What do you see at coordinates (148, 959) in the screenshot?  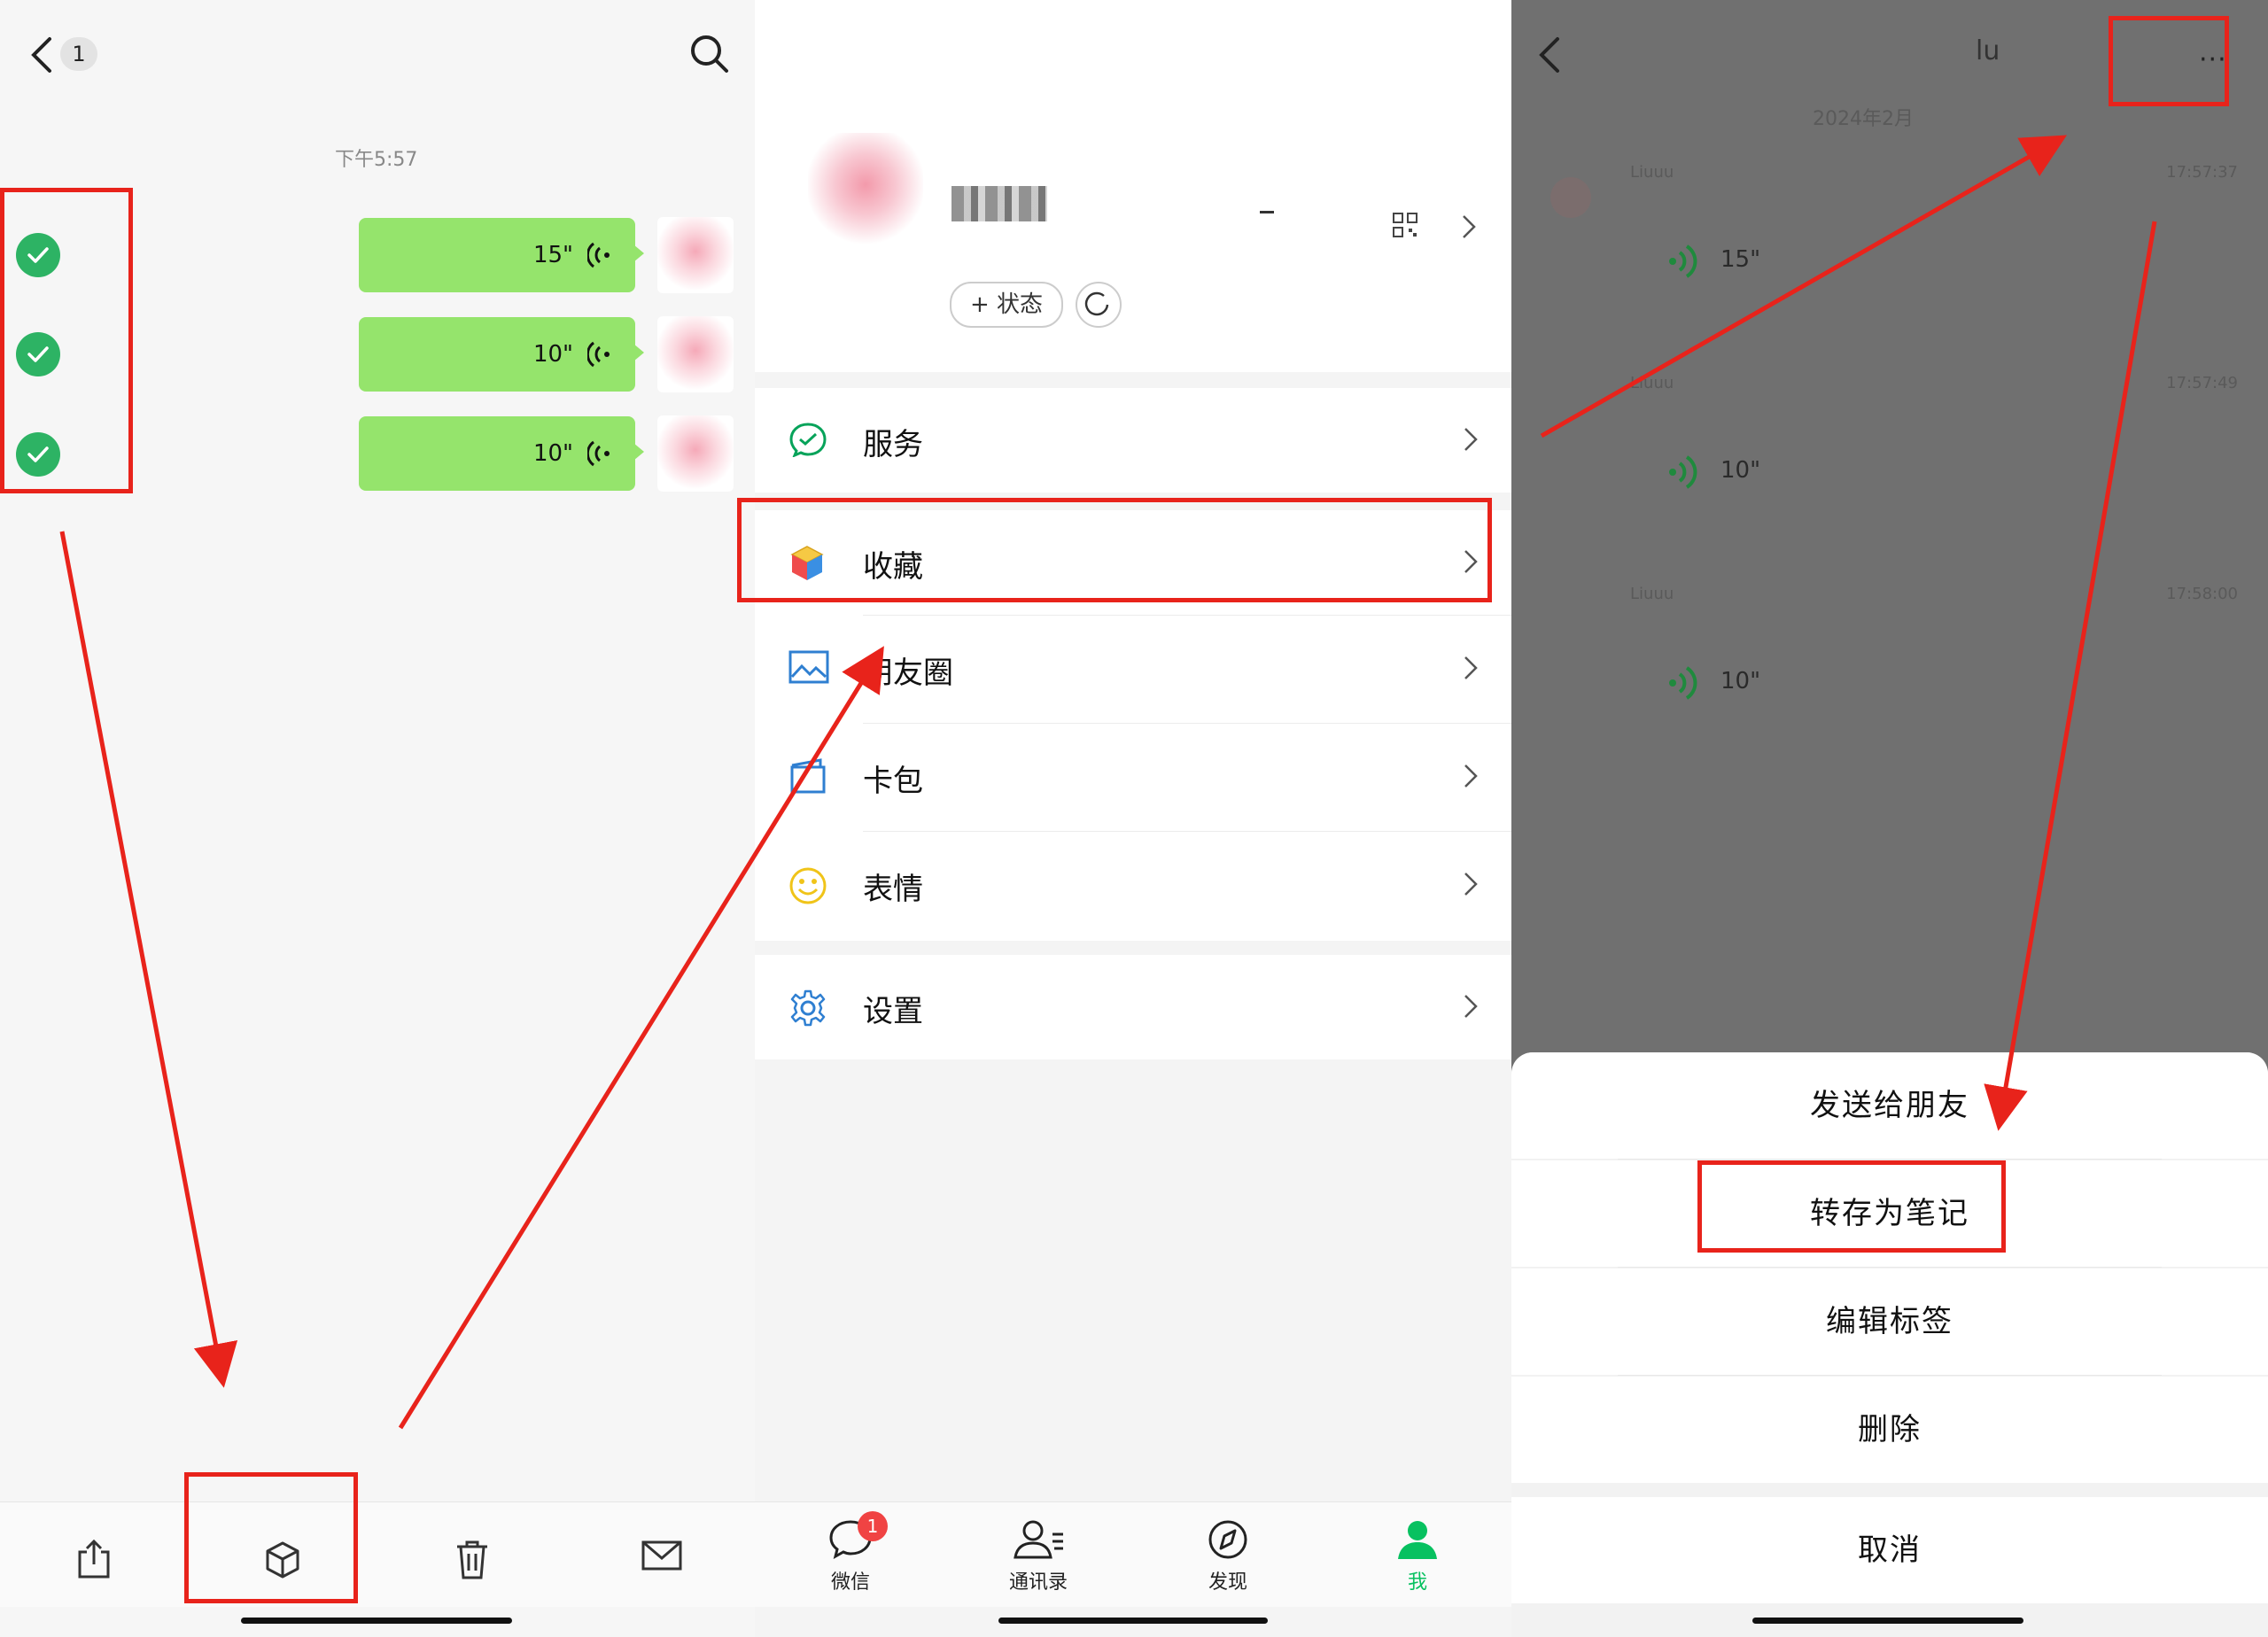 I see `arrow-to-favorite-button` at bounding box center [148, 959].